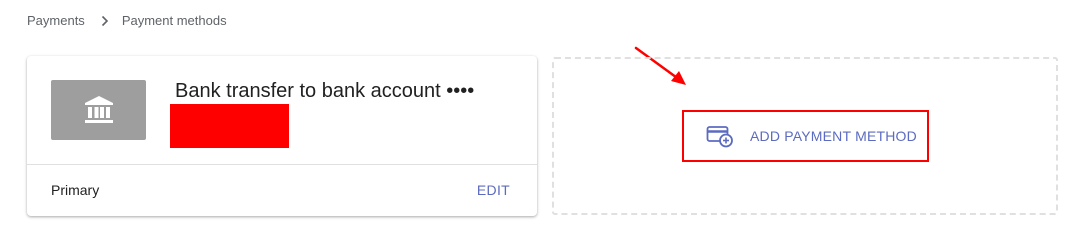  What do you see at coordinates (56, 20) in the screenshot?
I see `breadcrumb-payments: Payments` at bounding box center [56, 20].